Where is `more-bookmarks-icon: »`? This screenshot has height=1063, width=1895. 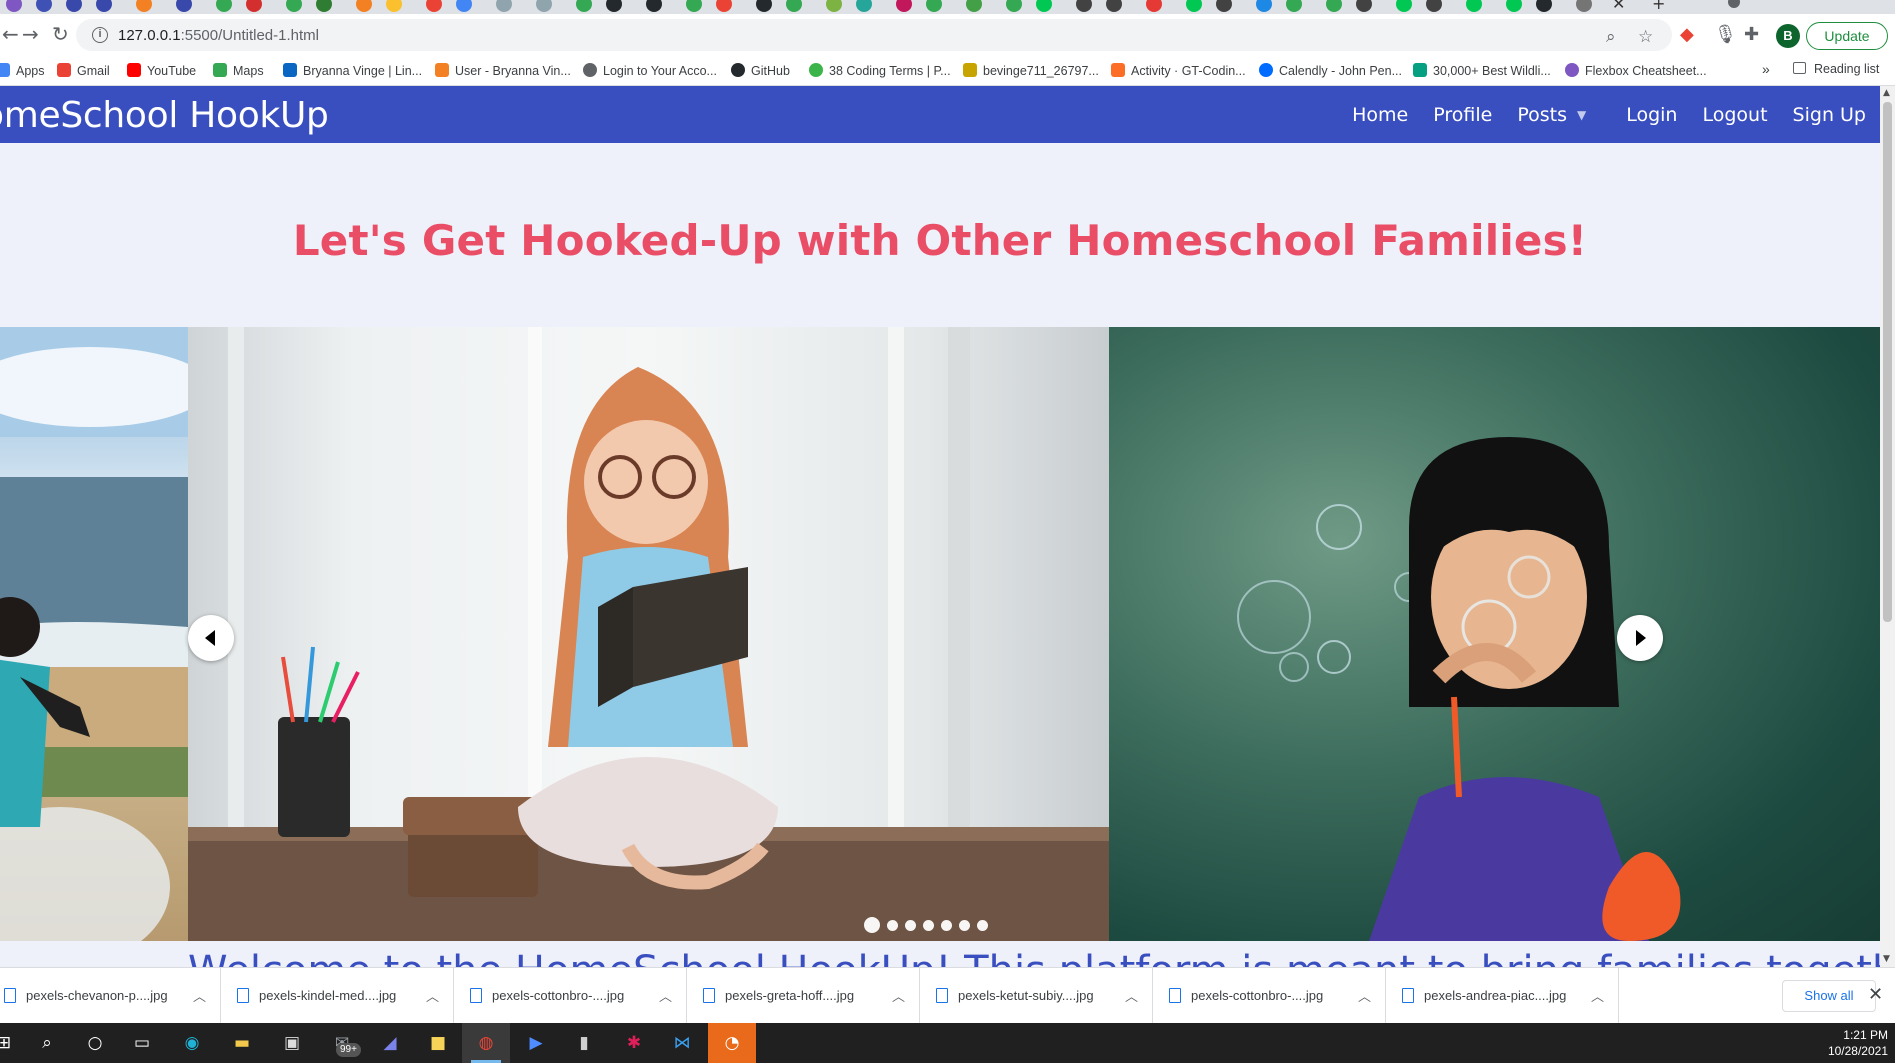 more-bookmarks-icon: » is located at coordinates (1766, 69).